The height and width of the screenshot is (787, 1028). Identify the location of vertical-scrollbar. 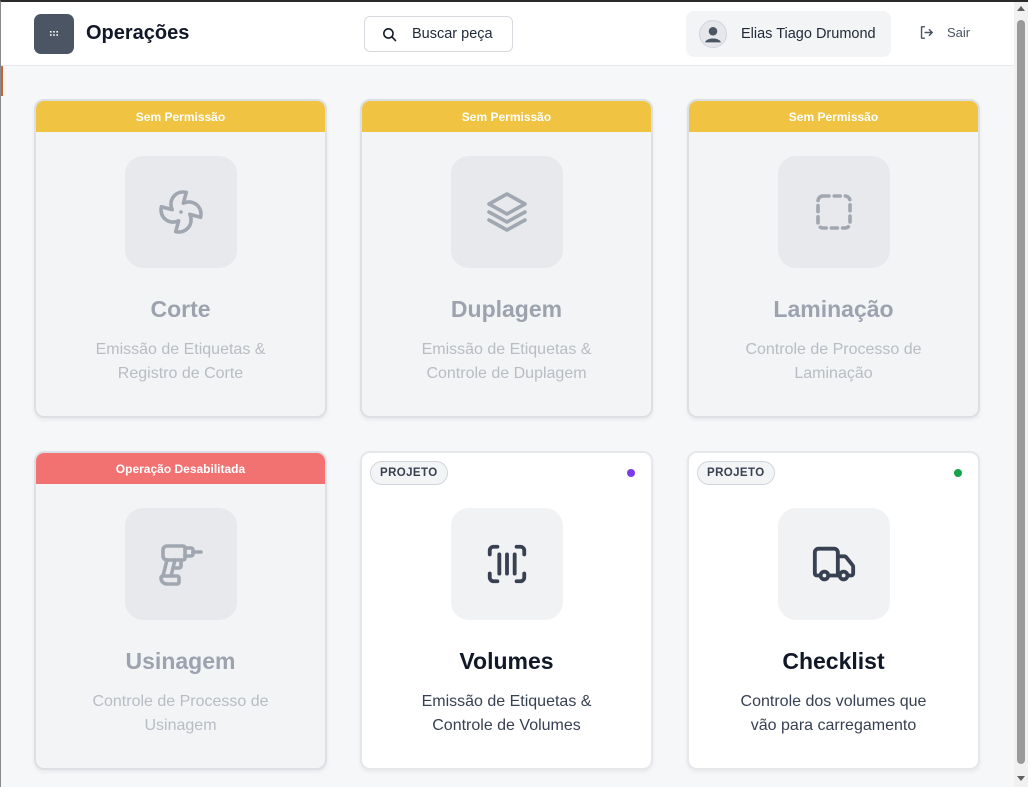
(1021, 394).